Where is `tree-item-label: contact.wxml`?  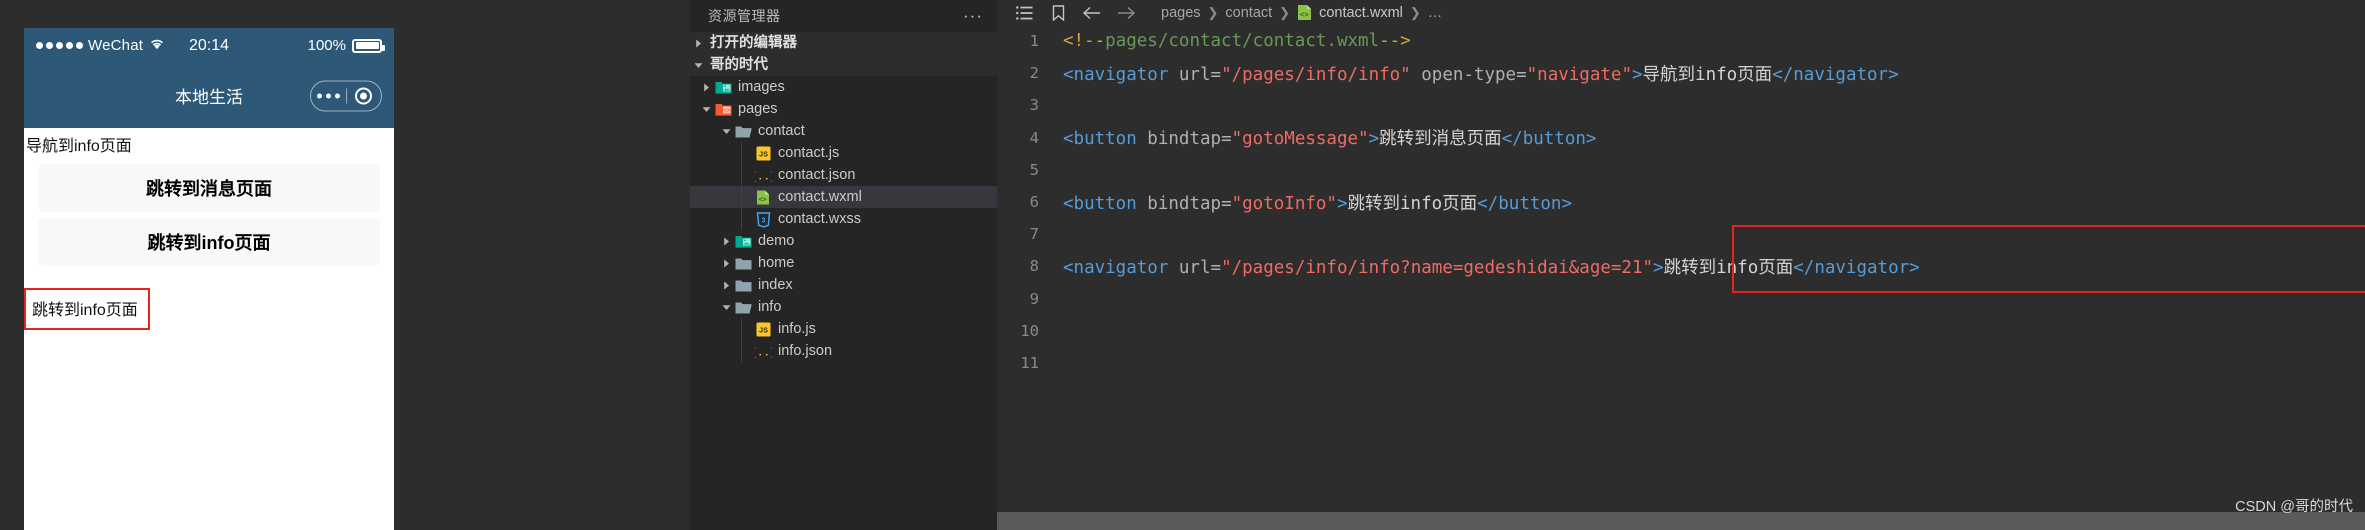 tree-item-label: contact.wxml is located at coordinates (820, 197).